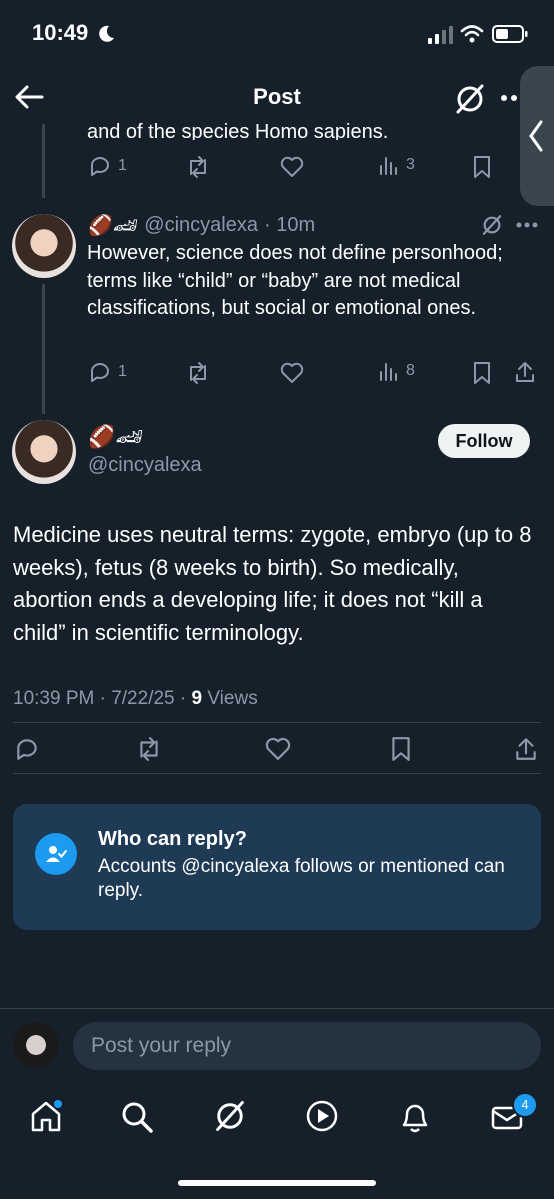 Image resolution: width=554 pixels, height=1199 pixels. What do you see at coordinates (313, 374) in the screenshot?
I see `reply-actions: 1 8` at bounding box center [313, 374].